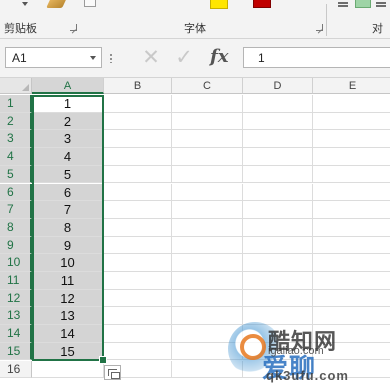 This screenshot has width=390, height=390. I want to click on cell-e10, so click(351, 263).